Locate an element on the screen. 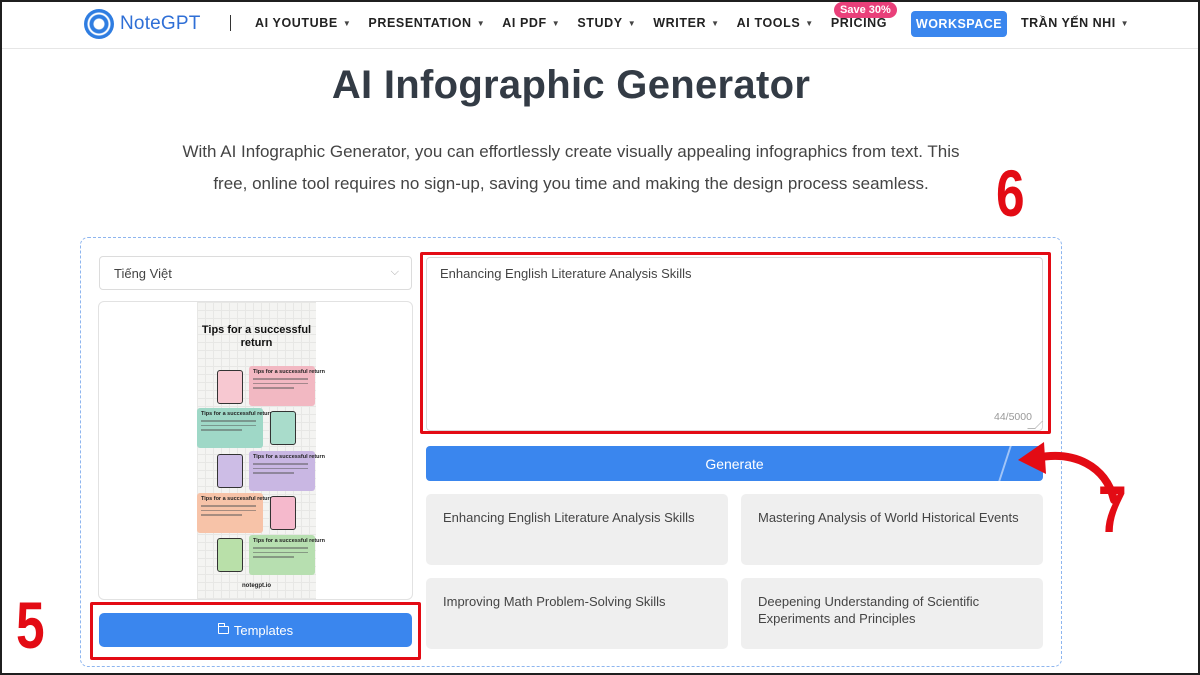 The width and height of the screenshot is (1200, 675). suggestion-card: Improving Math Problem-Solving Skills is located at coordinates (577, 613).